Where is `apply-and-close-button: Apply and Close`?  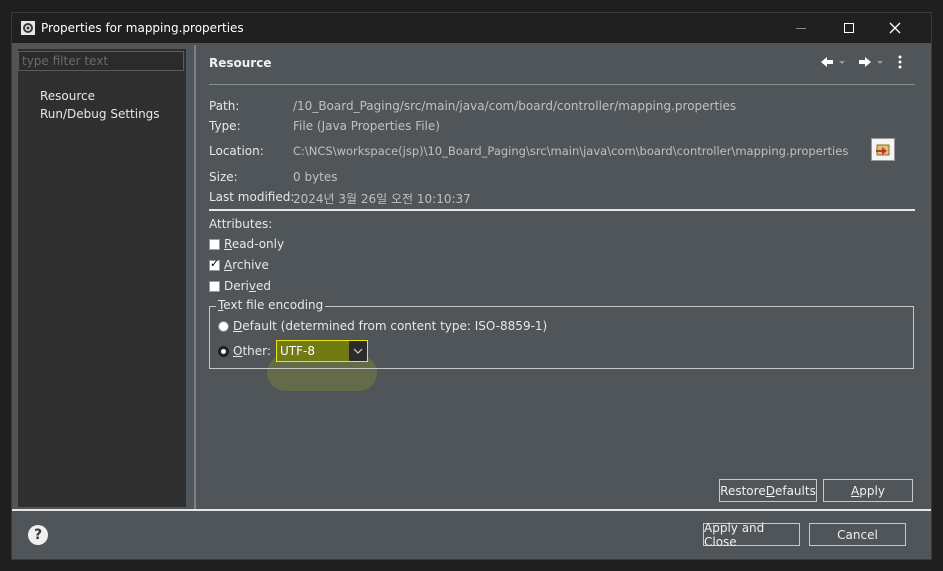
apply-and-close-button: Apply and Close is located at coordinates (751, 535).